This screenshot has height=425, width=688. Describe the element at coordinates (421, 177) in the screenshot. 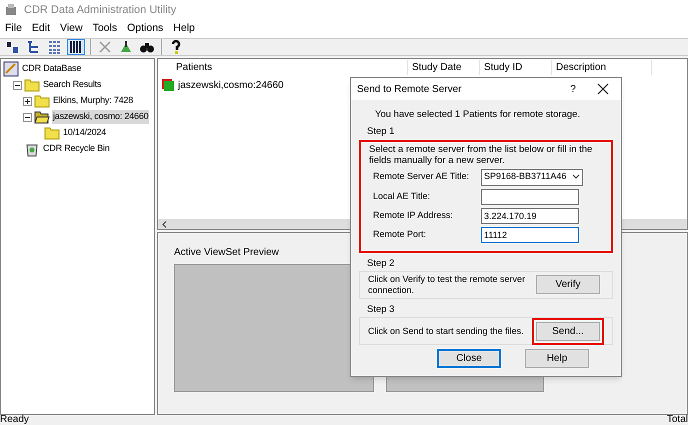

I see `field-label: Remote Server AE Title:` at that location.